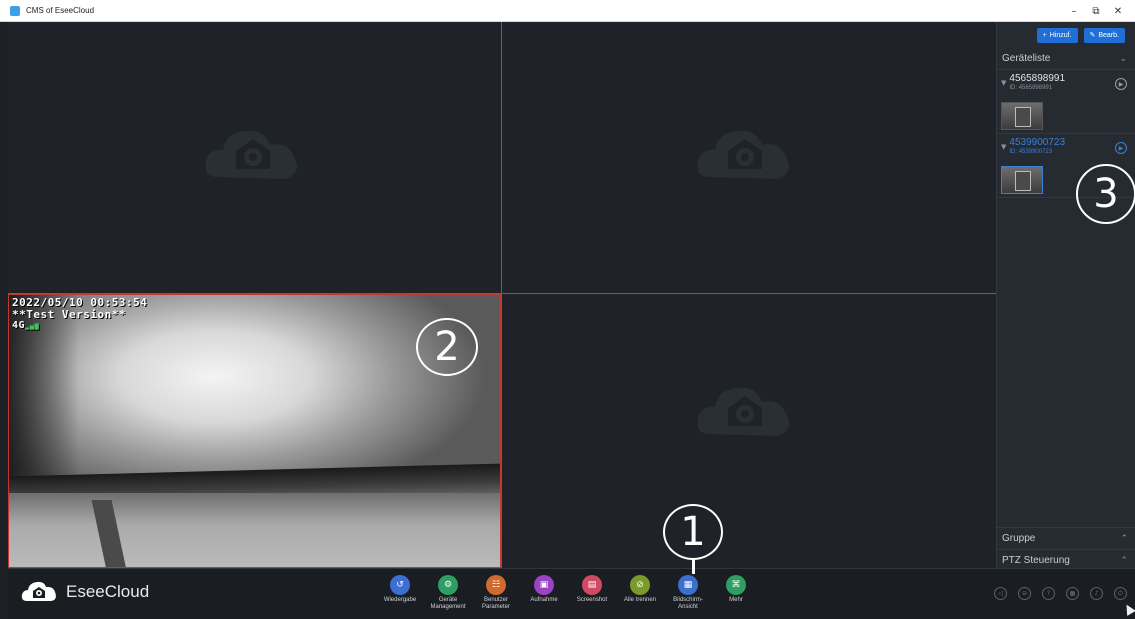 The image size is (1135, 619). I want to click on power-icon: ⏻, so click(1120, 593).